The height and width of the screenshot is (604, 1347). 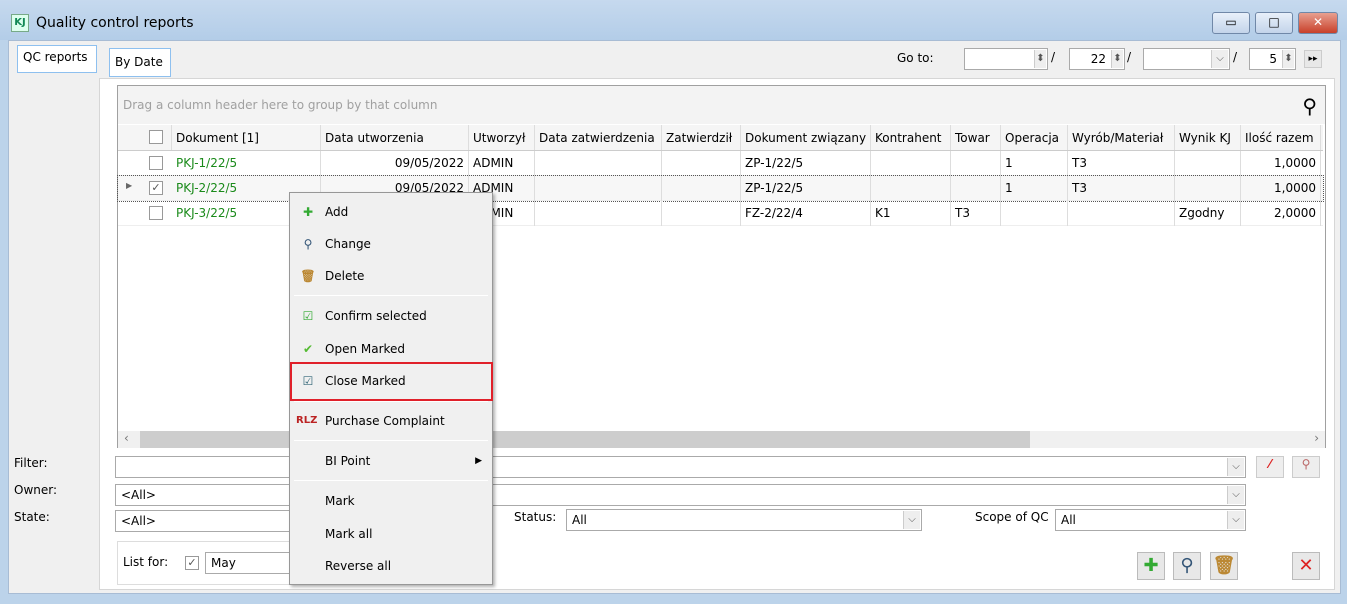 What do you see at coordinates (1313, 59) in the screenshot?
I see `go-button: ▸▸` at bounding box center [1313, 59].